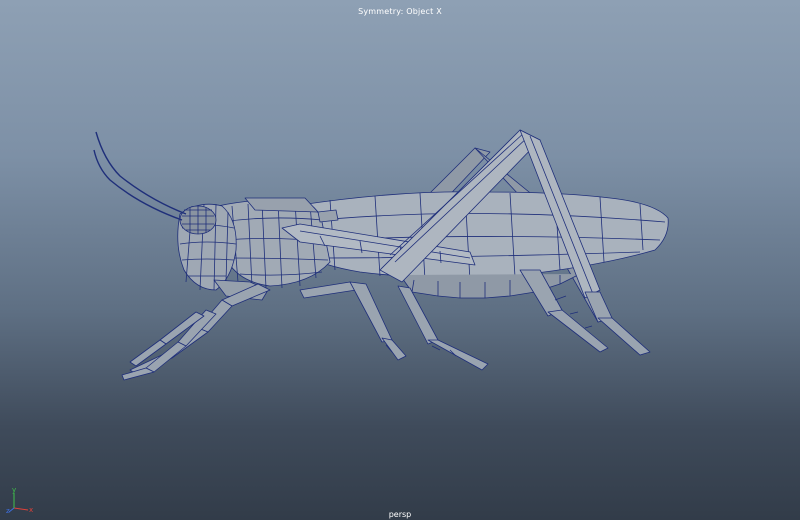 The width and height of the screenshot is (800, 520). I want to click on antennae, so click(140, 176).